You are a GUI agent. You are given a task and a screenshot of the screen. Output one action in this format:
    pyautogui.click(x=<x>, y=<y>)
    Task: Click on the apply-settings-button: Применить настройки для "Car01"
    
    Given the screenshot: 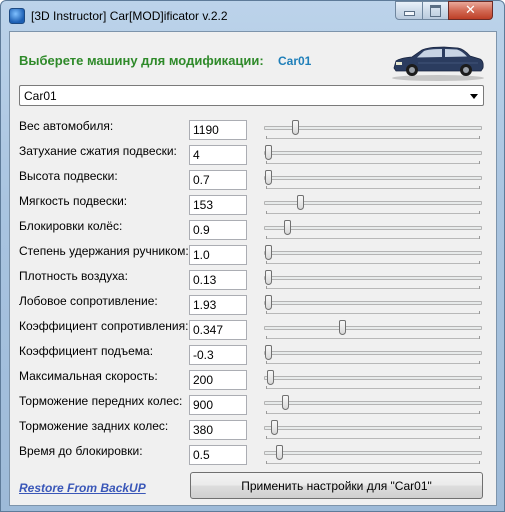 What is the action you would take?
    pyautogui.click(x=336, y=485)
    